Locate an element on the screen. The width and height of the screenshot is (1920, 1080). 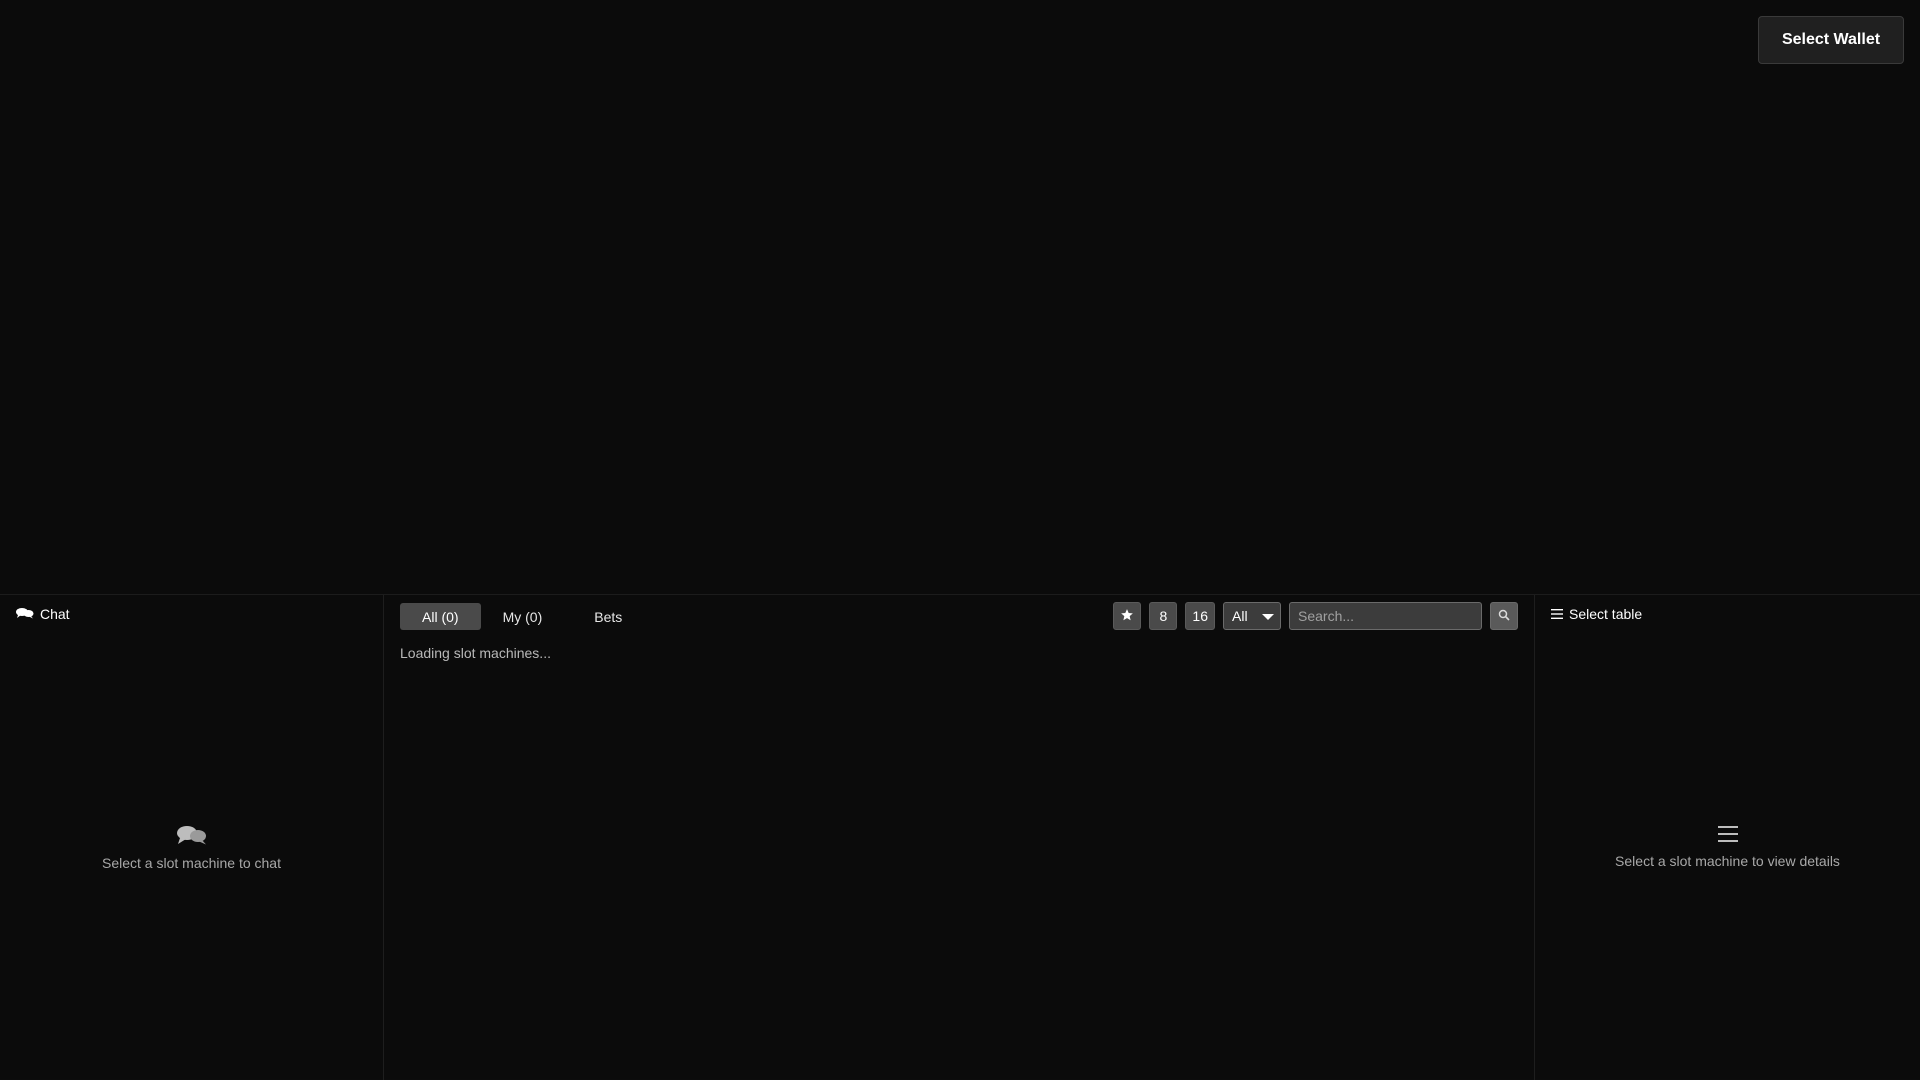
chat-empty-message: Select a slot machine to chat is located at coordinates (191, 863).